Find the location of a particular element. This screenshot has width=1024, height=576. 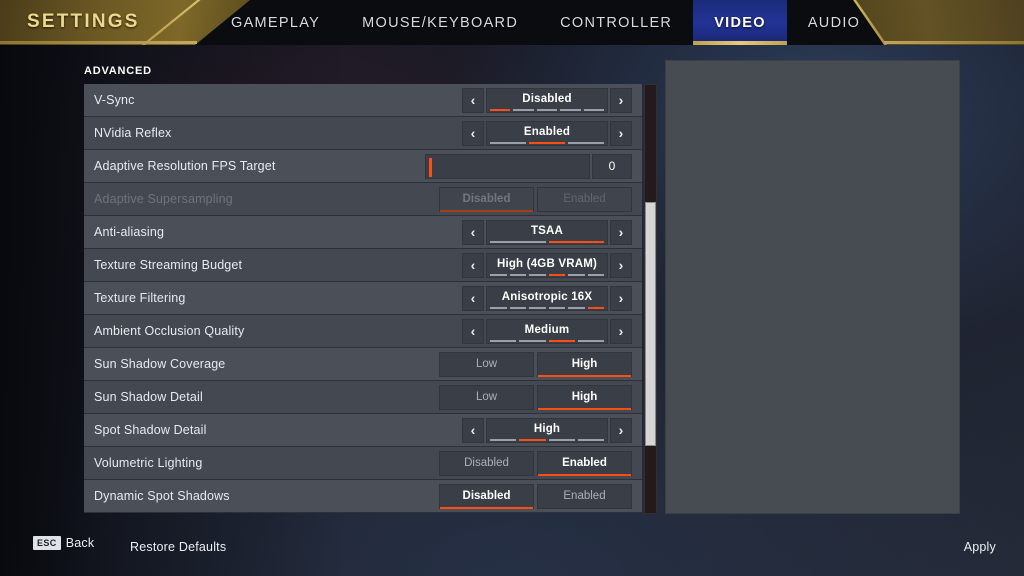

tab-video: VIDEO is located at coordinates (740, 22).